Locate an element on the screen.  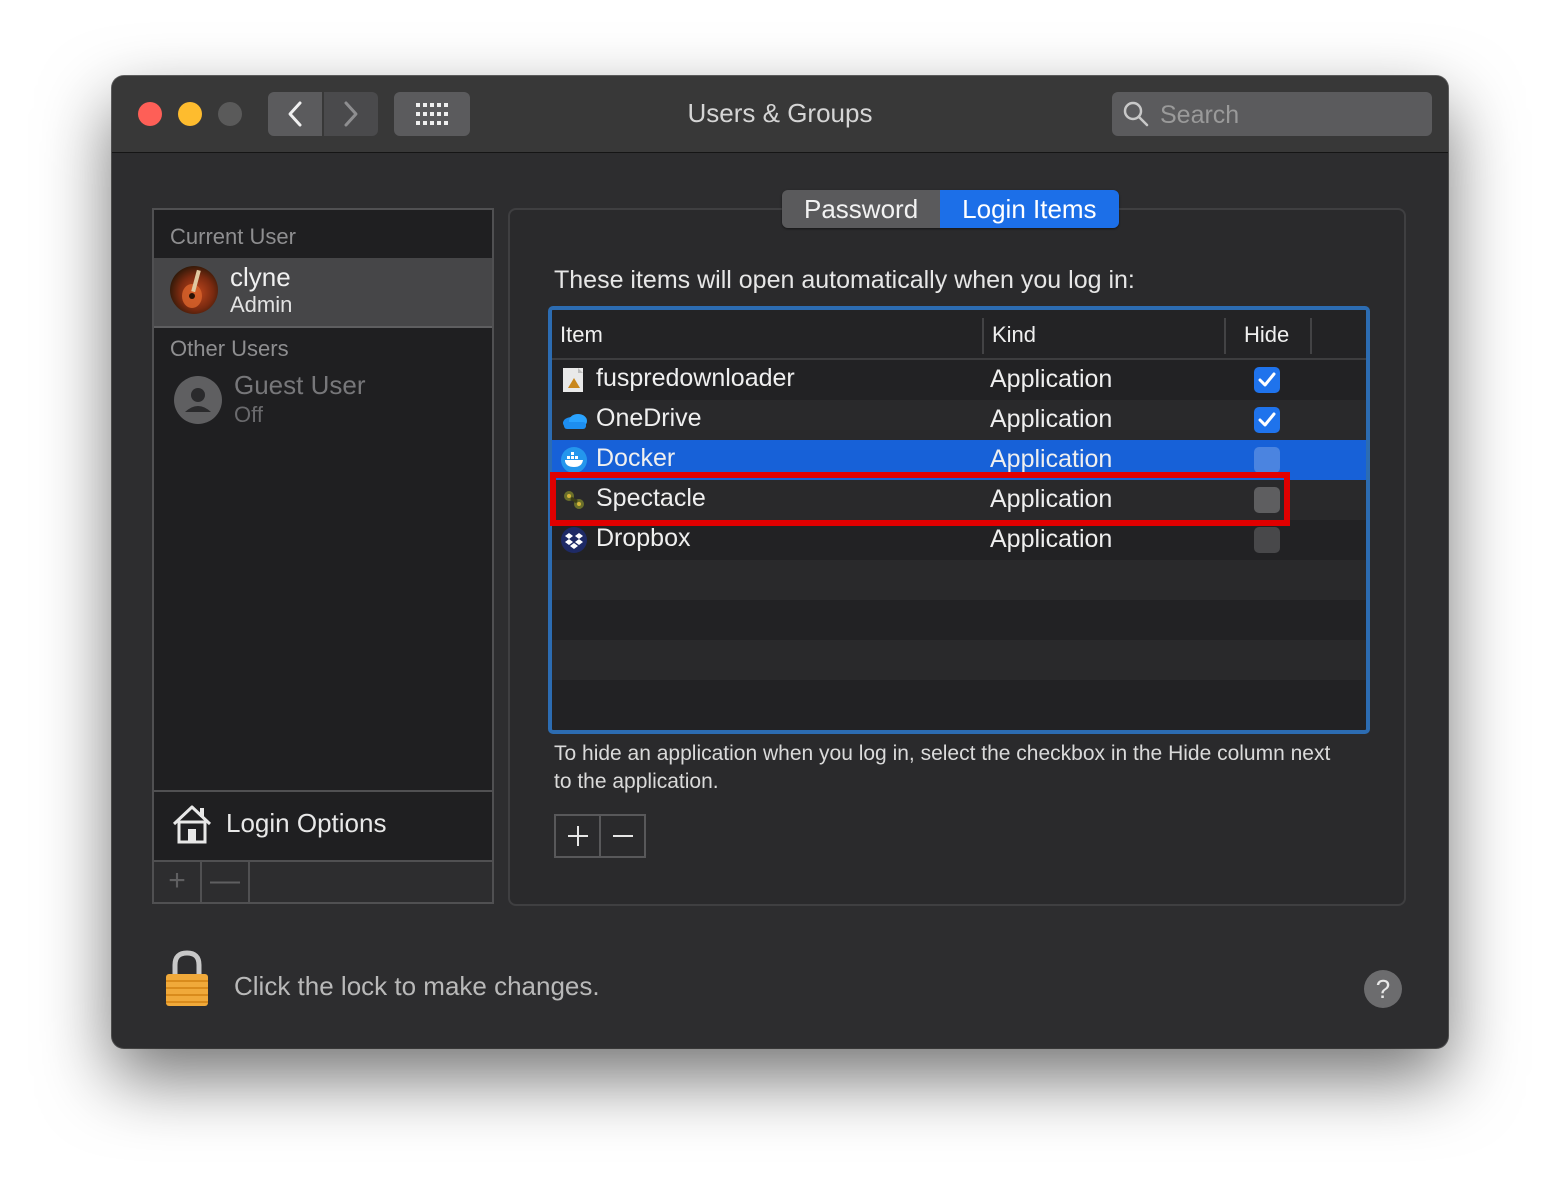
tab-login-items: Login Items is located at coordinates (1029, 209).